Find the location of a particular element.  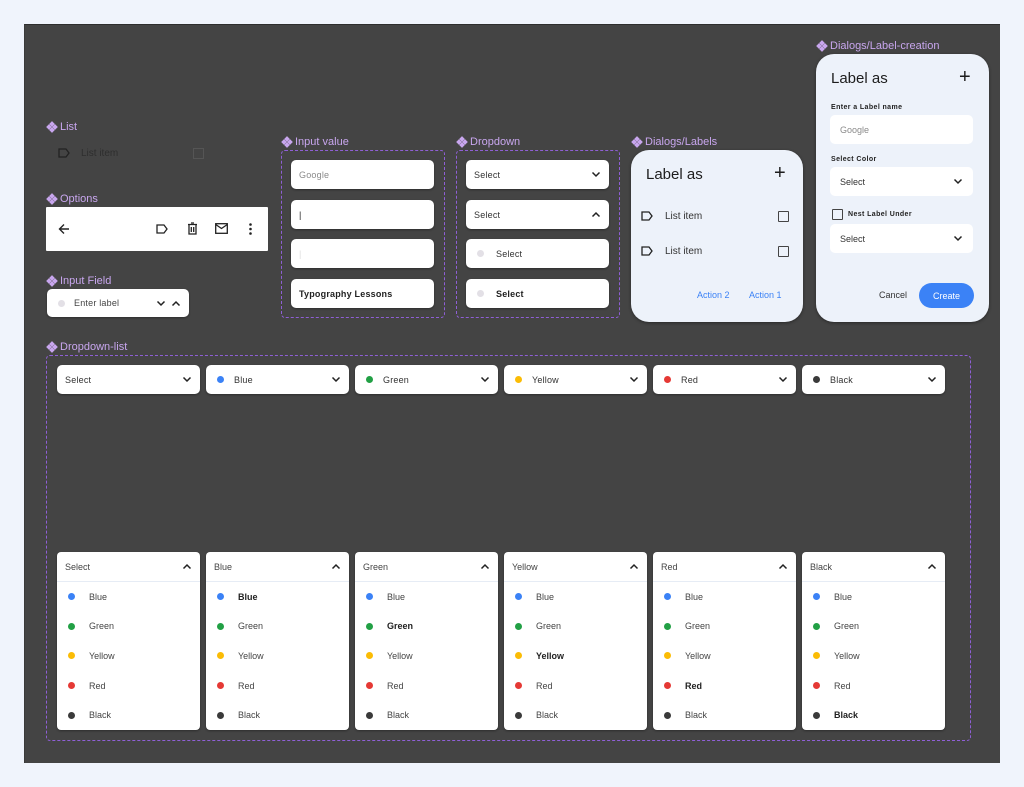

color-dropdown-collapsed: Blue is located at coordinates (277, 379).